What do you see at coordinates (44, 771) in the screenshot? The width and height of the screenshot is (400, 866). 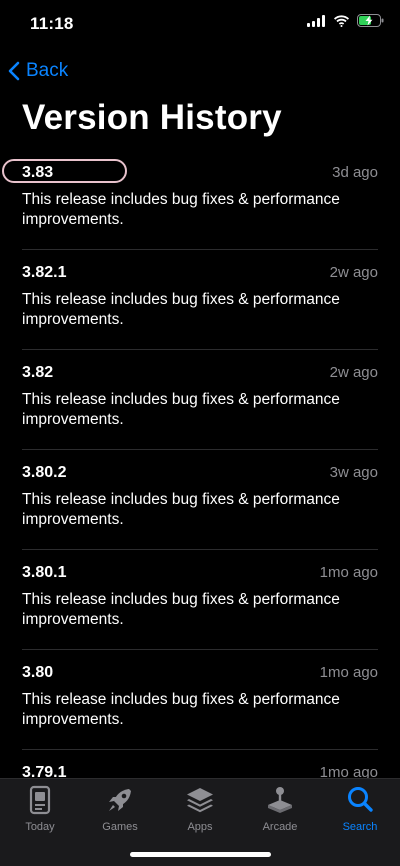 I see `version-number: 3.79.1` at bounding box center [44, 771].